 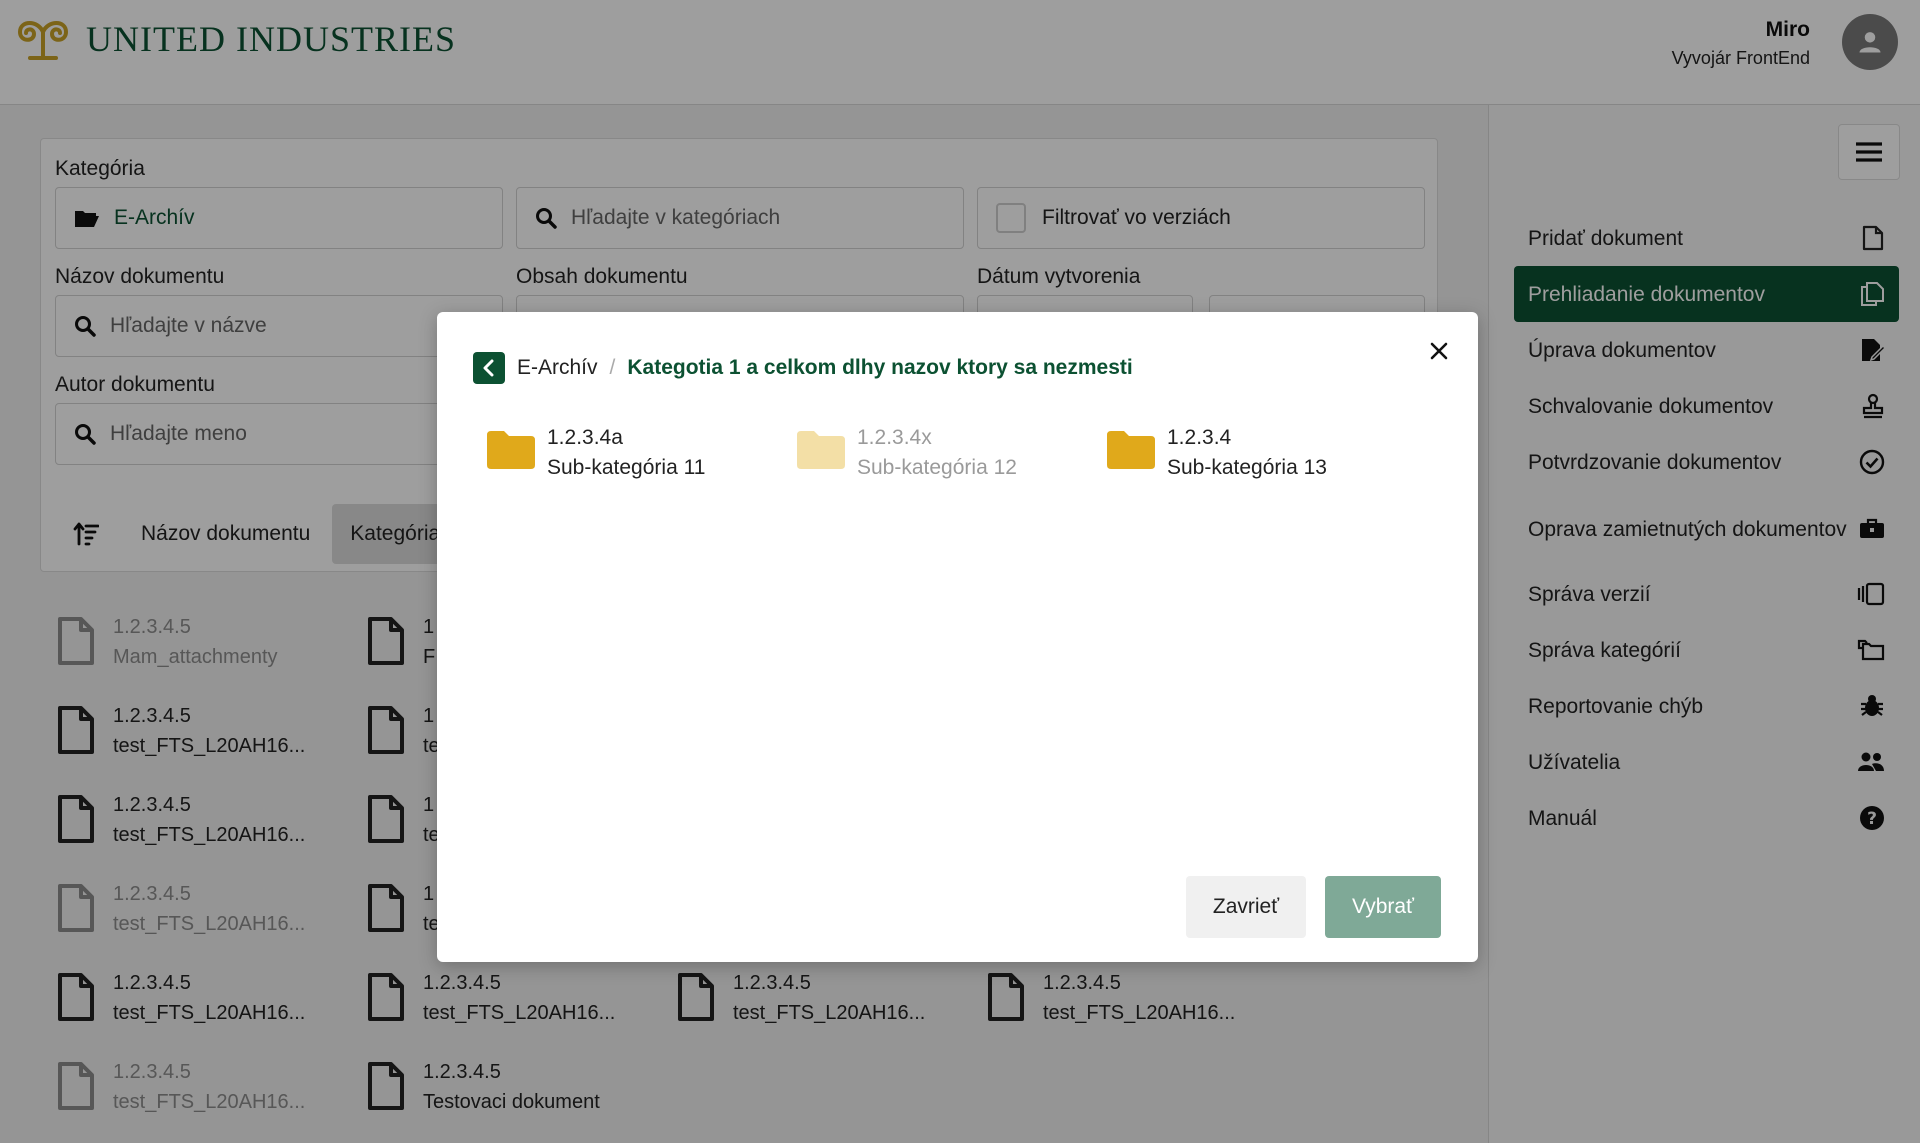 What do you see at coordinates (937, 467) in the screenshot?
I see `subcategory-name: Sub-kategória 12` at bounding box center [937, 467].